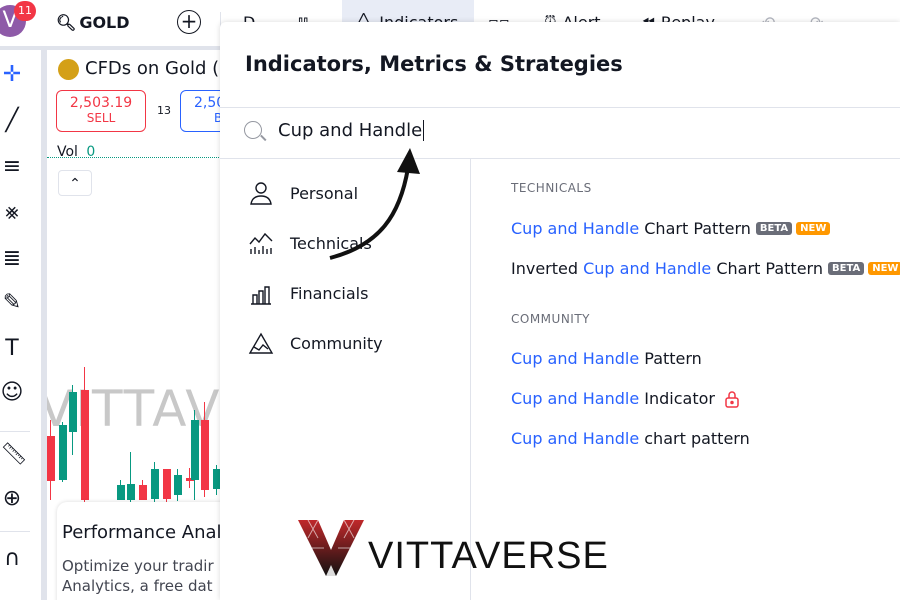 This screenshot has height=600, width=900. Describe the element at coordinates (488, 556) in the screenshot. I see `logo-text: VITTAVERSE` at that location.